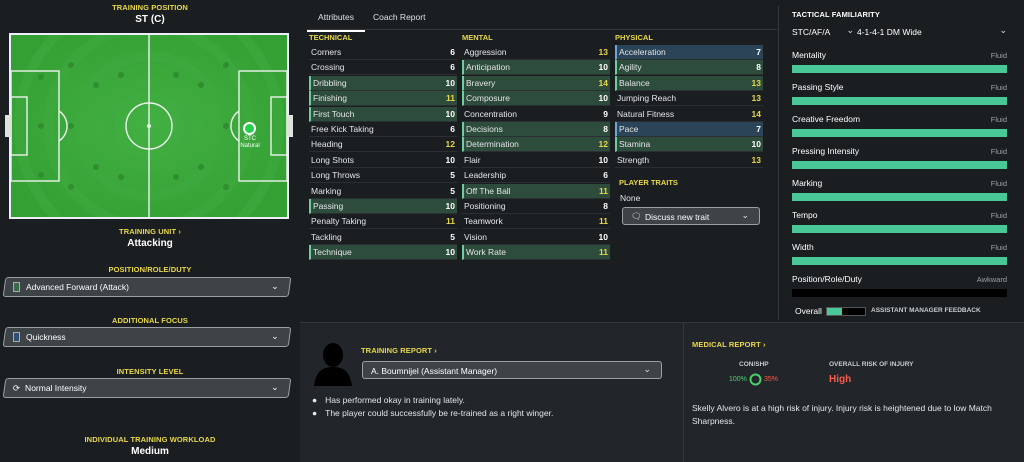  I want to click on attribute-value: 9, so click(605, 113).